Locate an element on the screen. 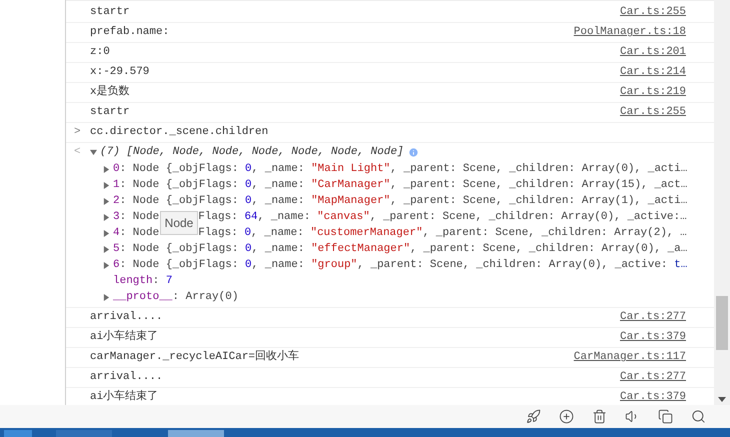 The image size is (730, 437). console-command: cc.director._scene.children is located at coordinates (179, 132).